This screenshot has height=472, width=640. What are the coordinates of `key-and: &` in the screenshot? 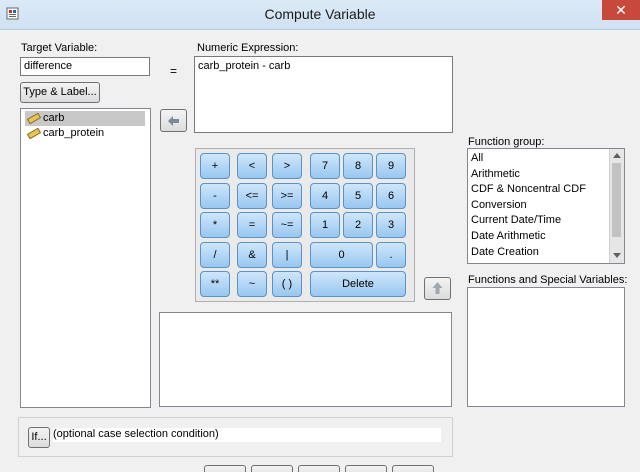 It's located at (252, 255).